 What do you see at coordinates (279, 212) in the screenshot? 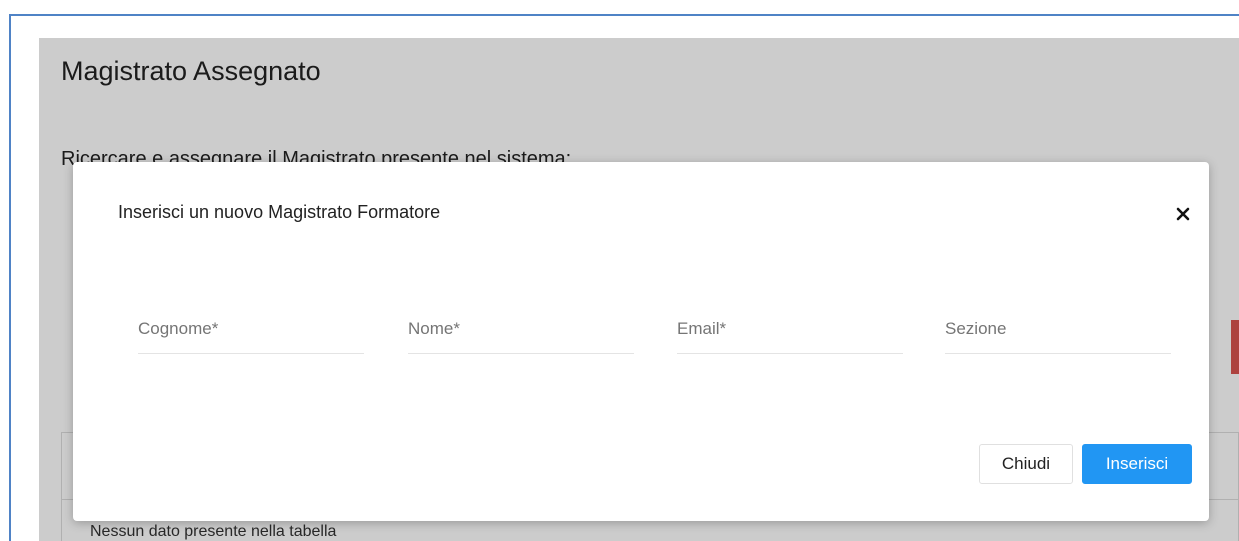
I see `modal-title: Inserisci un nuovo Magistrato Formatore` at bounding box center [279, 212].